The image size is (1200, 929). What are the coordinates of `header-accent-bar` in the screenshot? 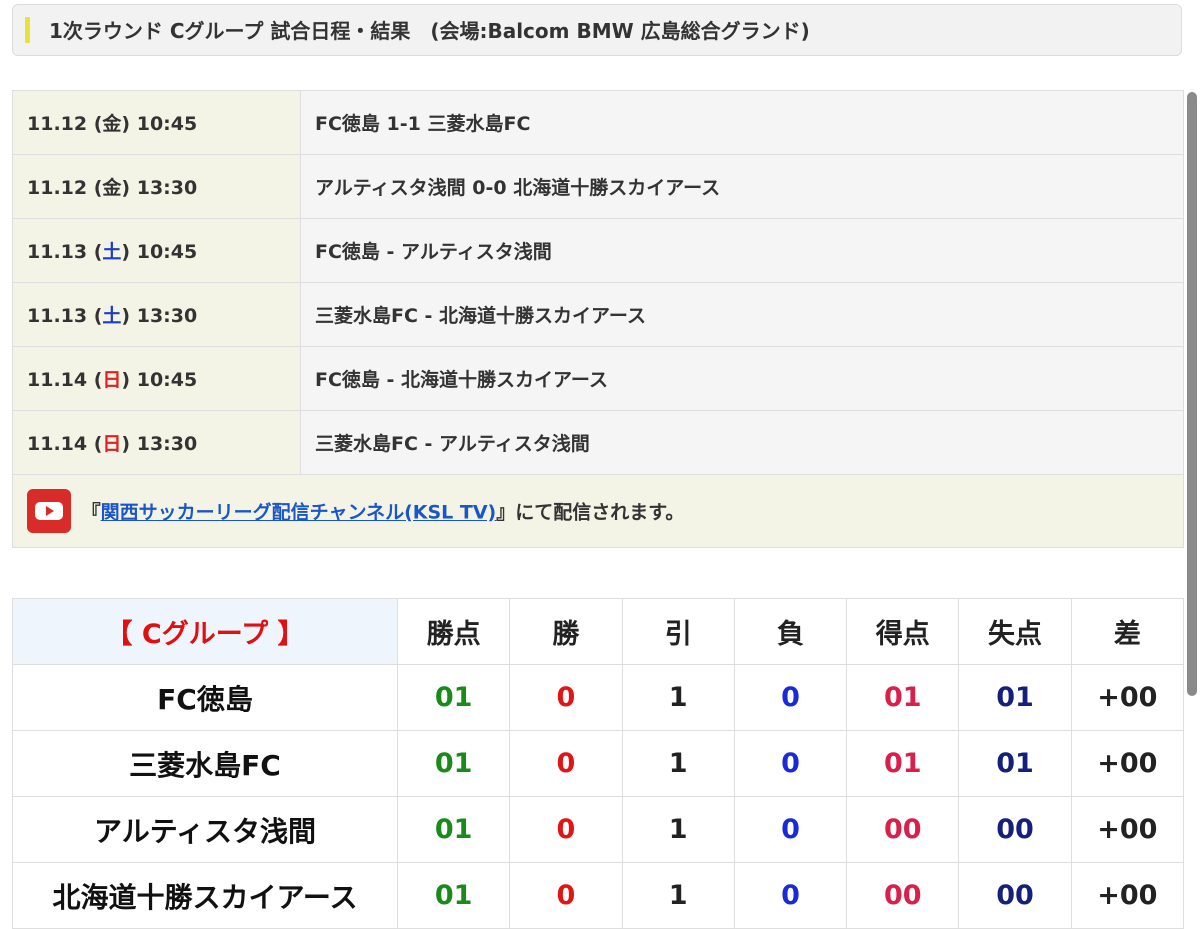 It's located at (27, 30).